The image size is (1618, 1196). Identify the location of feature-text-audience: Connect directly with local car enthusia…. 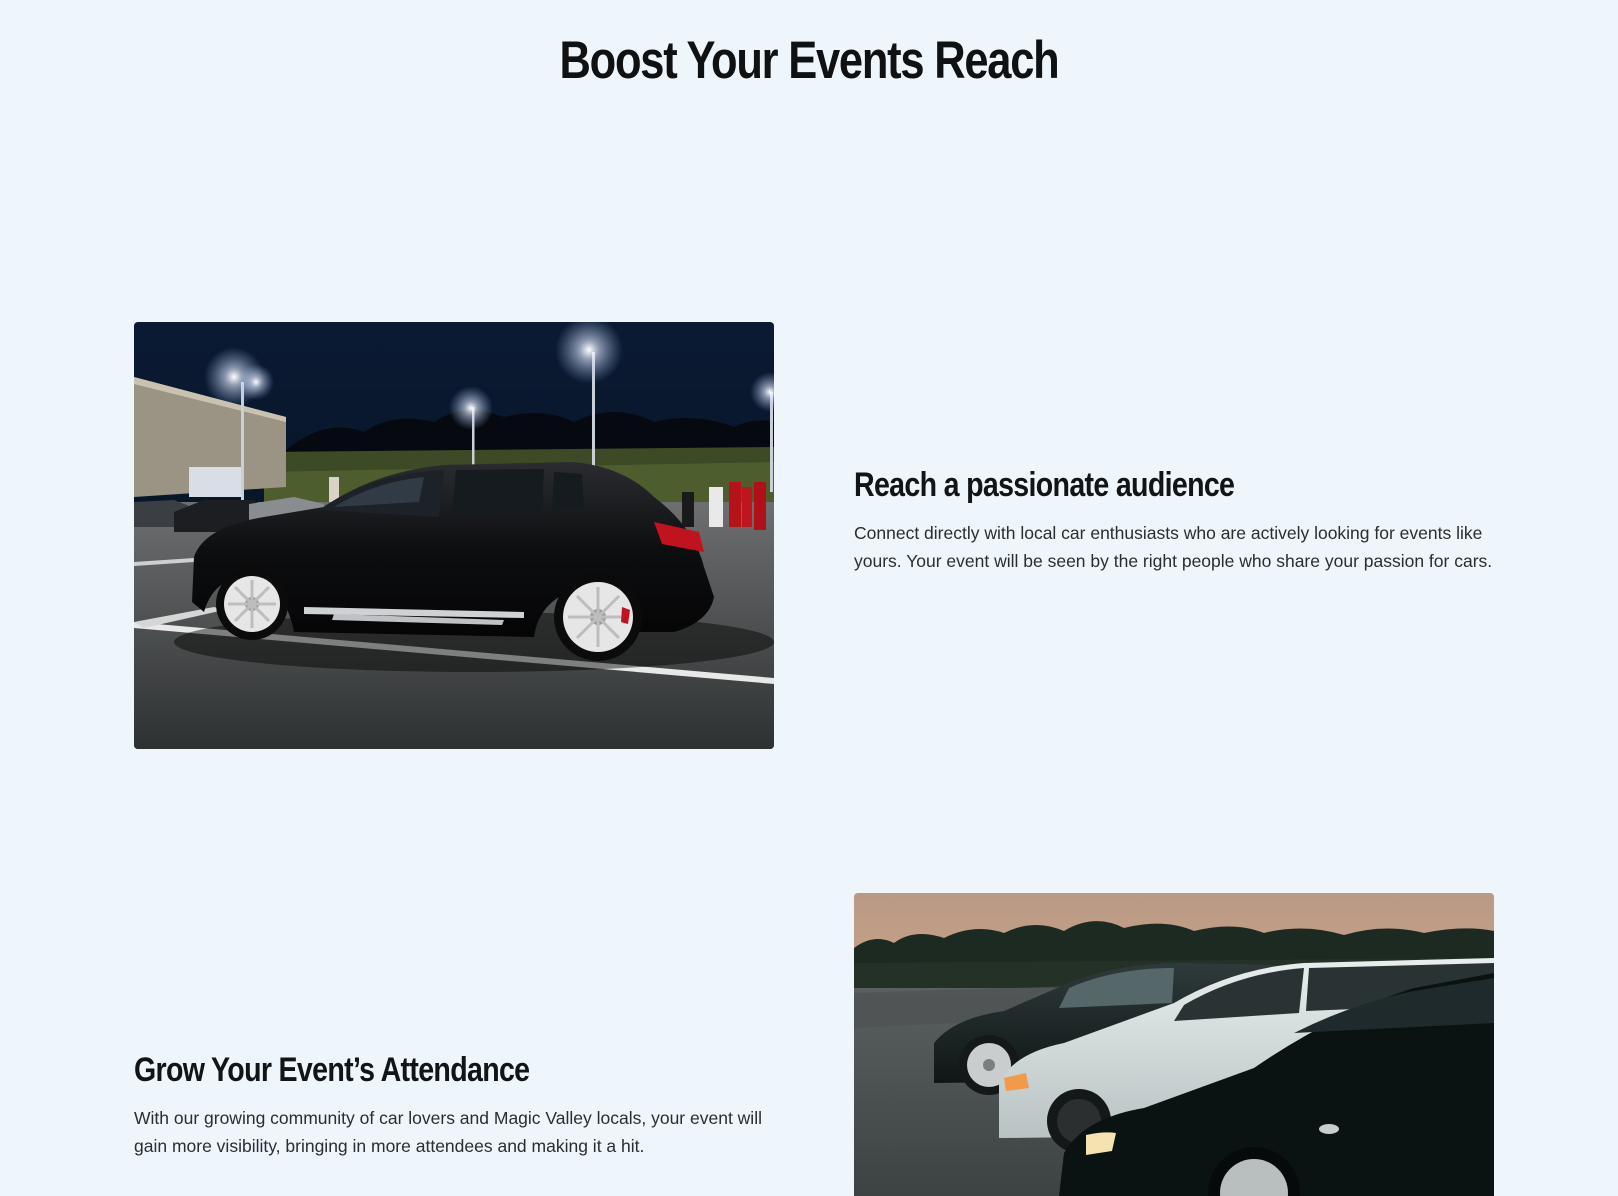
(1173, 547).